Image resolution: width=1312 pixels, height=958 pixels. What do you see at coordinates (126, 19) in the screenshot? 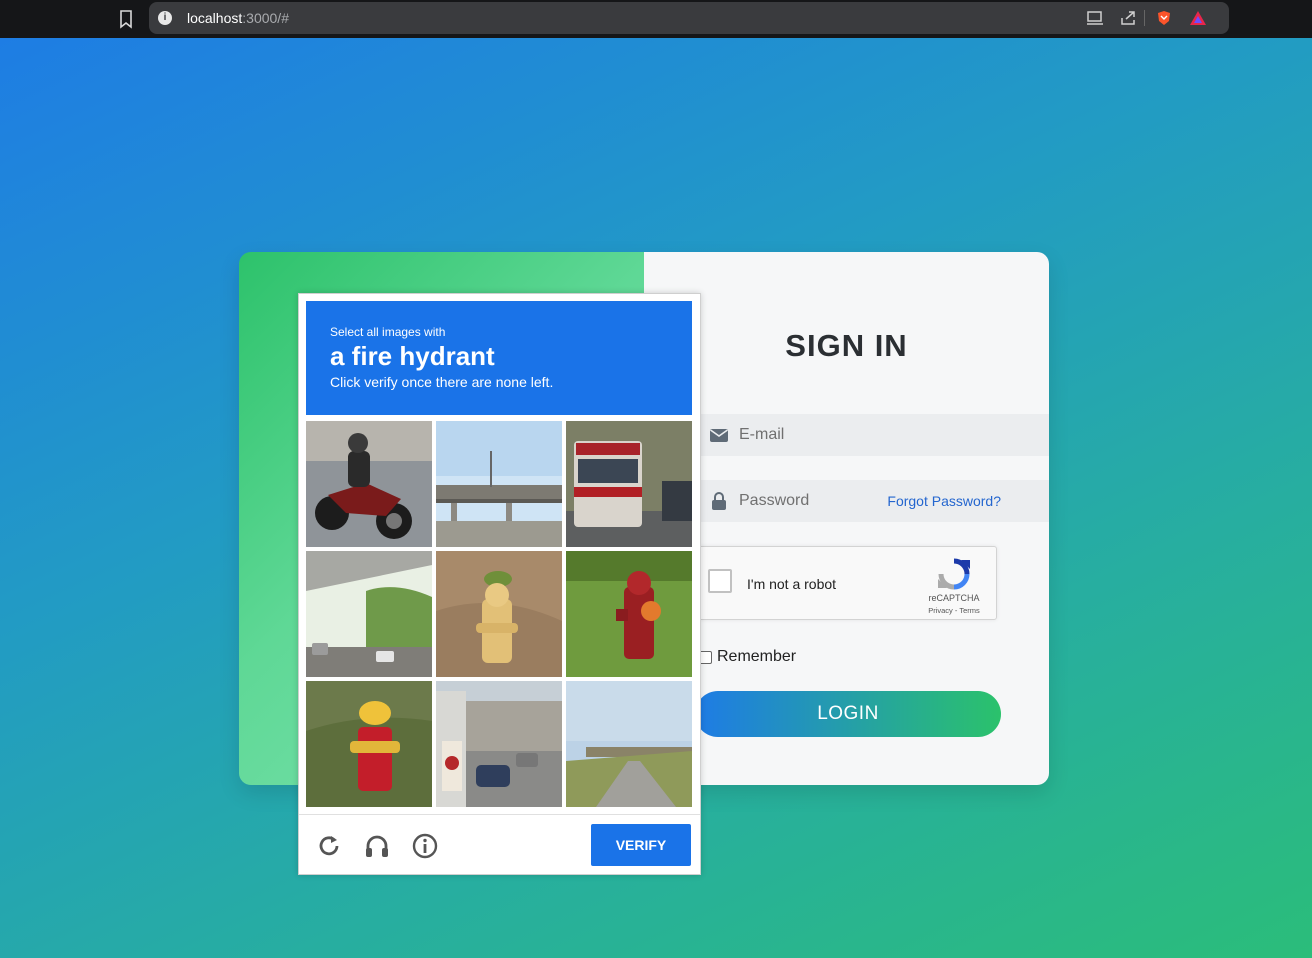
I see `bookmark-icon` at bounding box center [126, 19].